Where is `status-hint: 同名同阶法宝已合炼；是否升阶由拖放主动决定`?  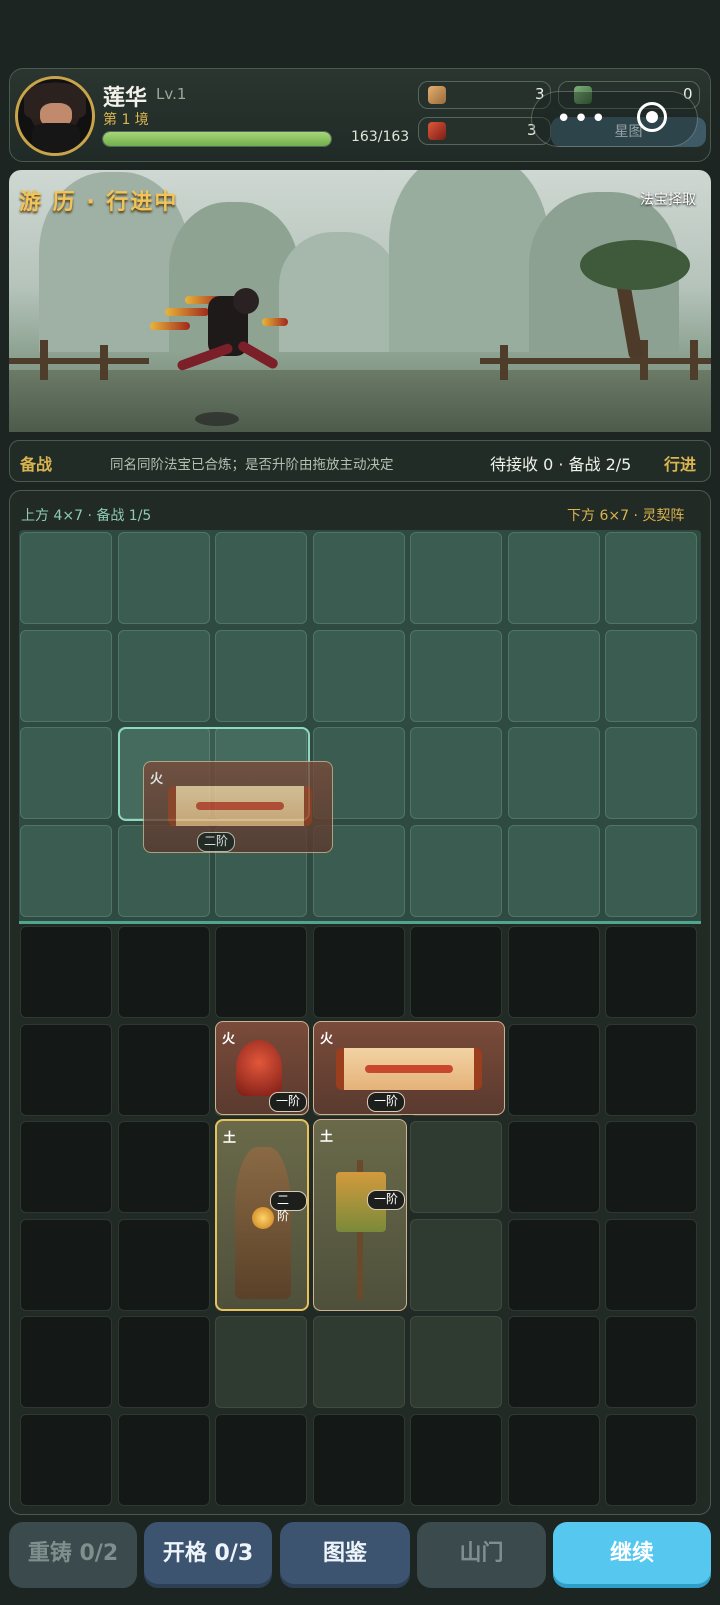
status-hint: 同名同阶法宝已合炼；是否升阶由拖放主动决定 is located at coordinates (252, 465).